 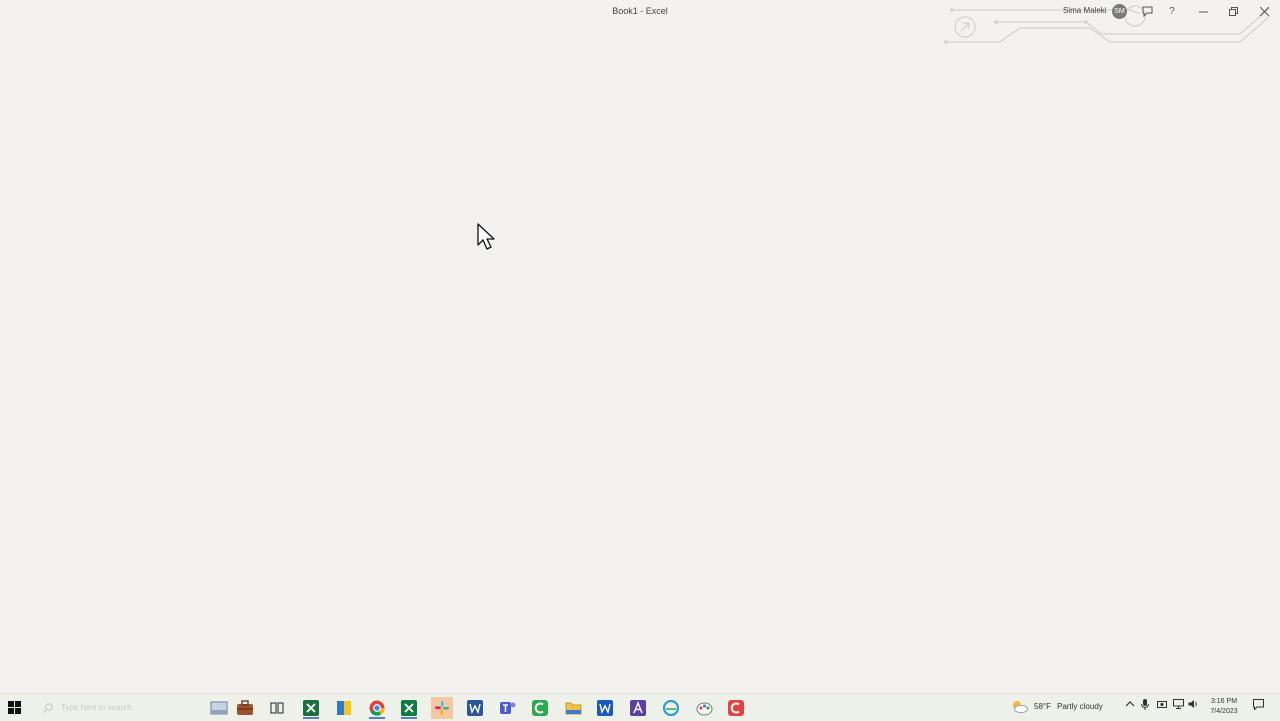 What do you see at coordinates (1193, 705) in the screenshot?
I see `volume-icon` at bounding box center [1193, 705].